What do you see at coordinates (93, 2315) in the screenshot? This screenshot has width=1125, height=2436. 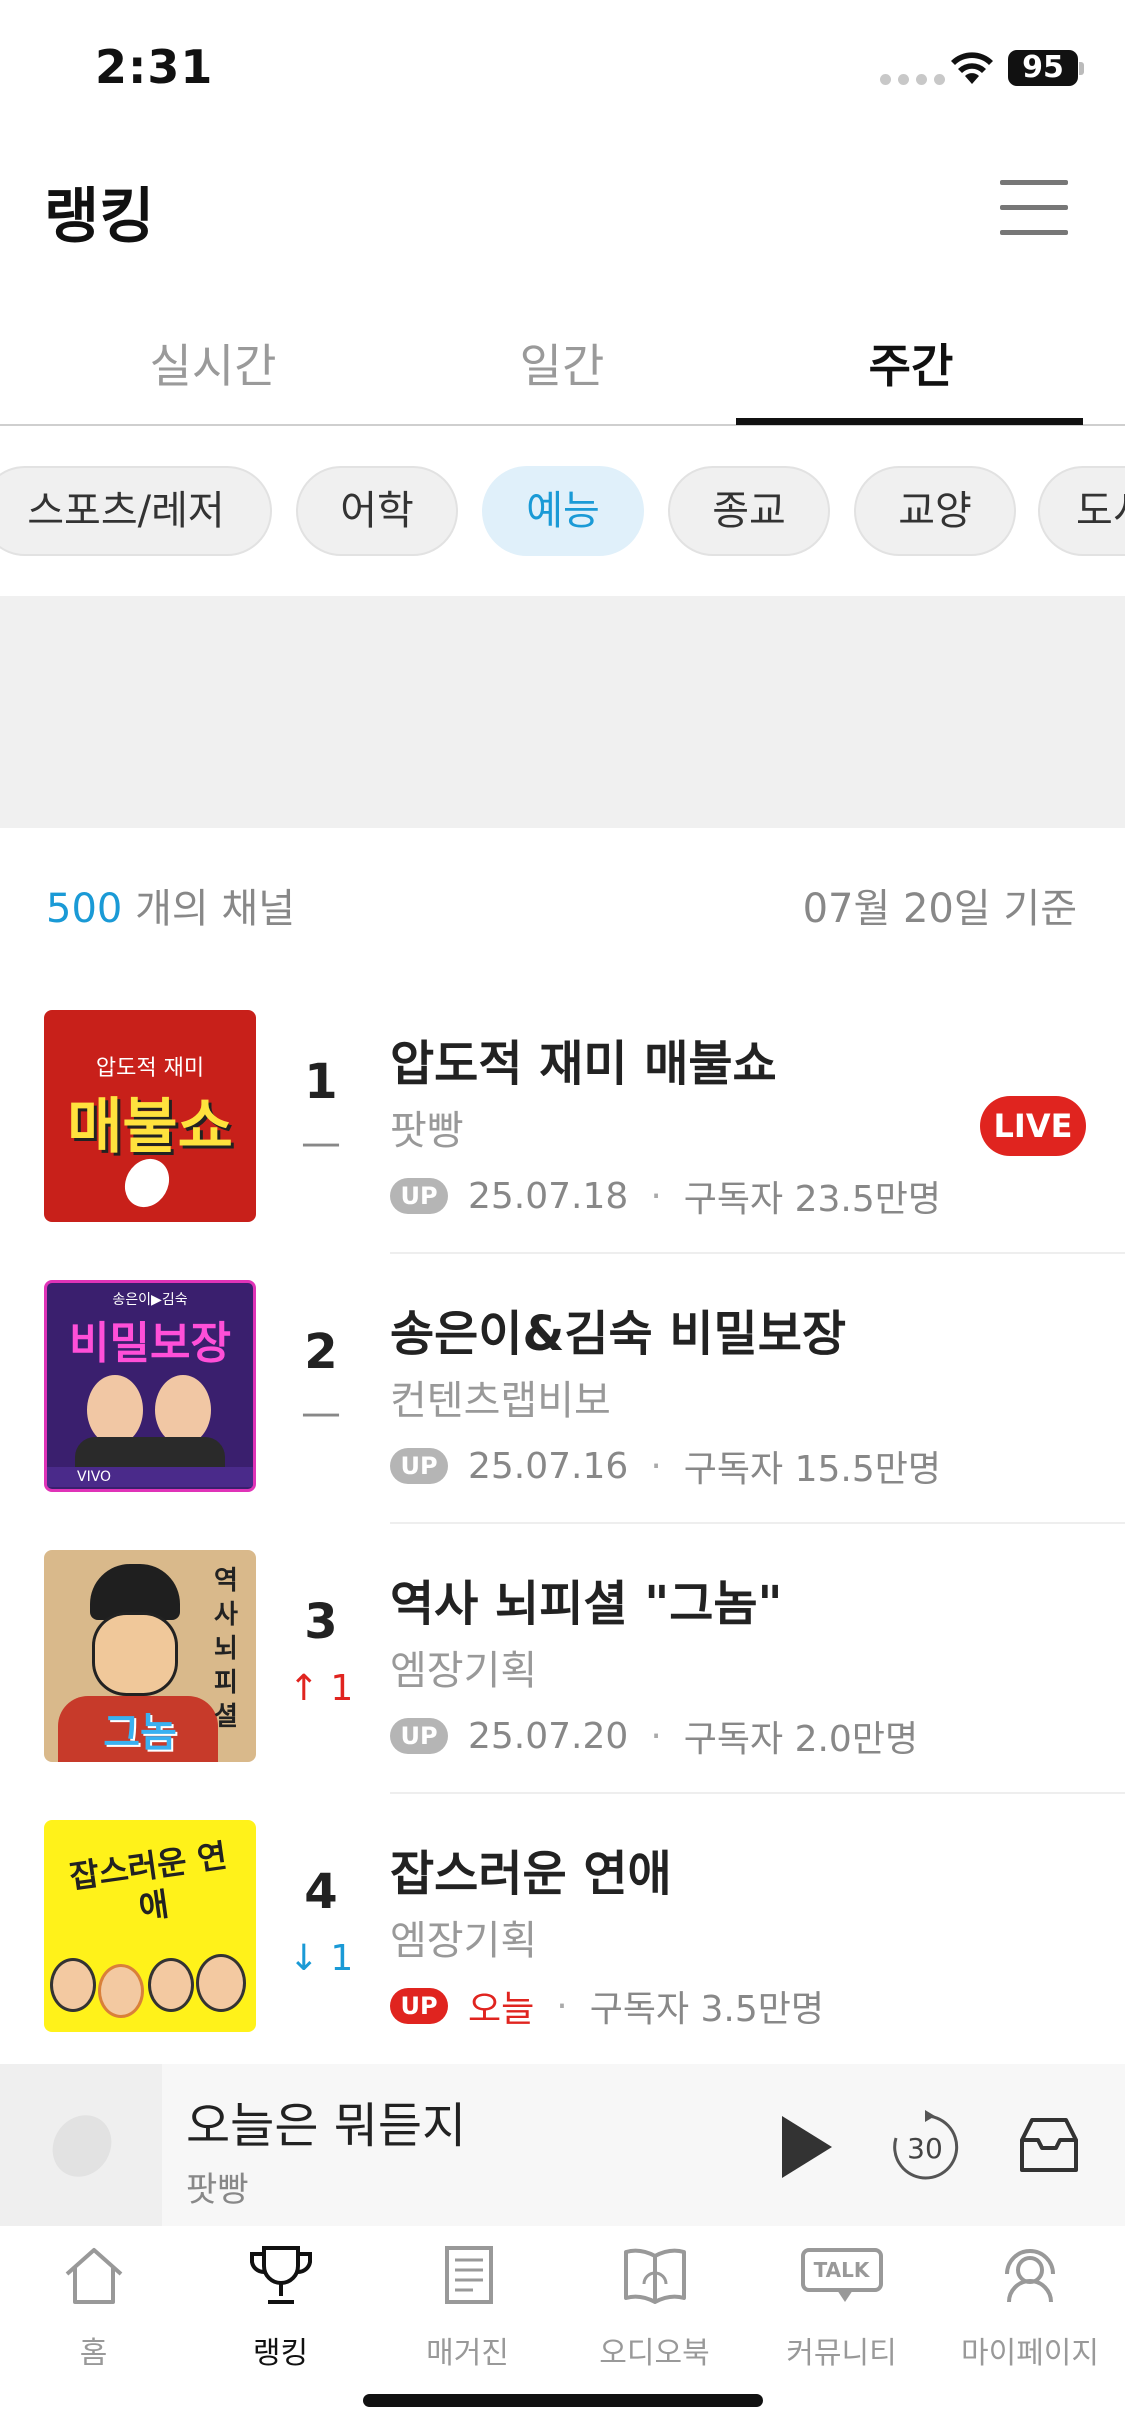 I see `nav-home: 홈` at bounding box center [93, 2315].